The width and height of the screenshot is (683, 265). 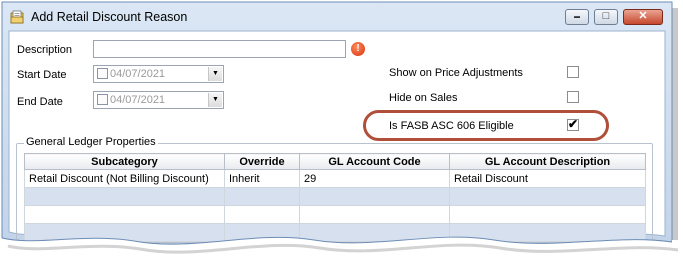 What do you see at coordinates (40, 102) in the screenshot?
I see `end-date-label: End Date` at bounding box center [40, 102].